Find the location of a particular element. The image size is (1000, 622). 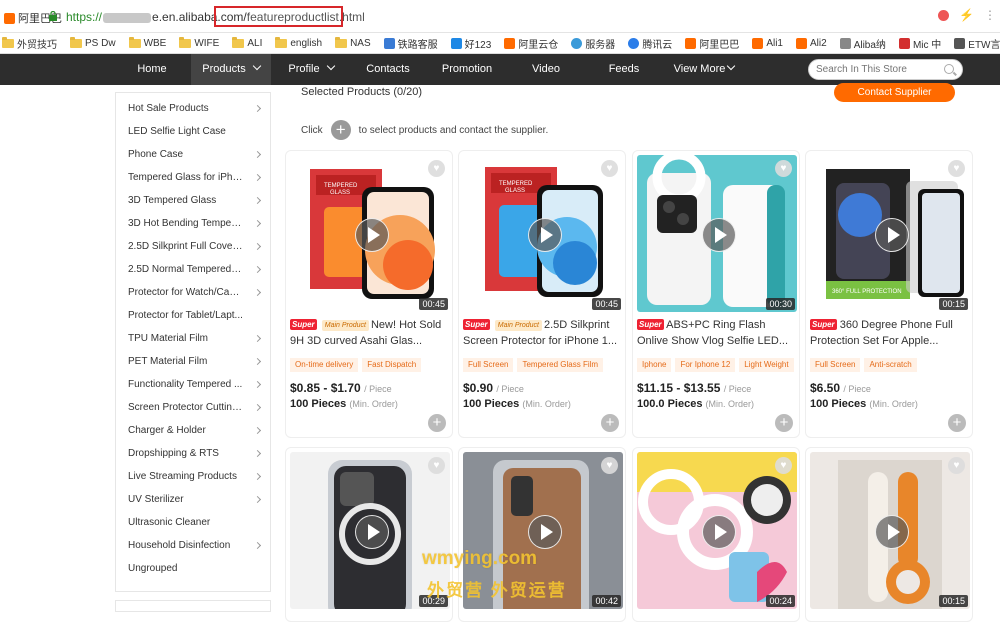

bookmark-14: Ali2 is located at coordinates (811, 43).